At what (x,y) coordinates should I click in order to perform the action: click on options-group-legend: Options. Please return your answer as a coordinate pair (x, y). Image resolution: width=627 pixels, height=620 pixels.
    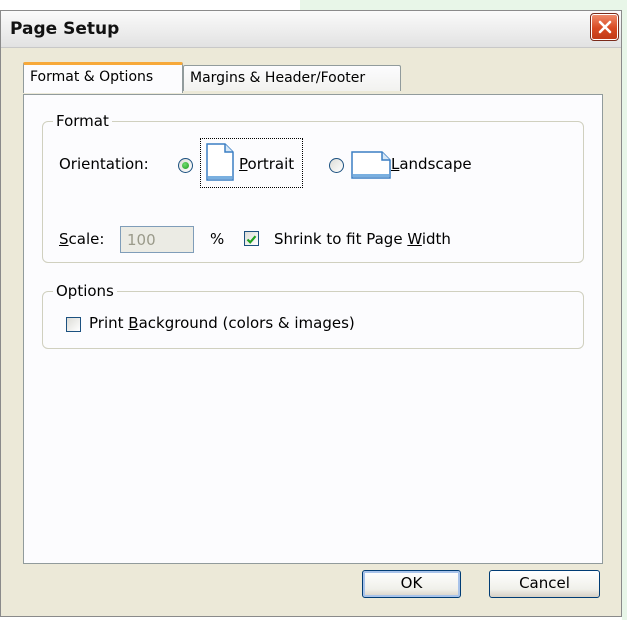
    Looking at the image, I should click on (85, 291).